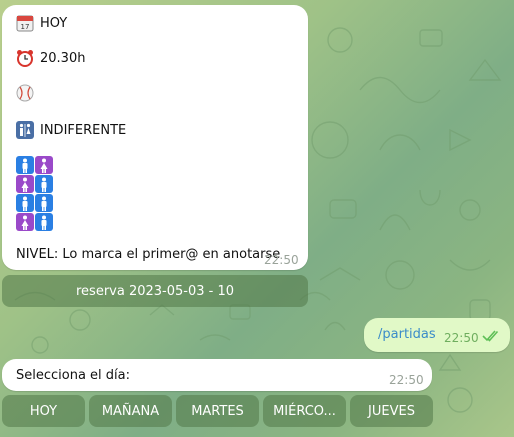  What do you see at coordinates (130, 411) in the screenshot?
I see `day-button-manana: MAÑANA` at bounding box center [130, 411].